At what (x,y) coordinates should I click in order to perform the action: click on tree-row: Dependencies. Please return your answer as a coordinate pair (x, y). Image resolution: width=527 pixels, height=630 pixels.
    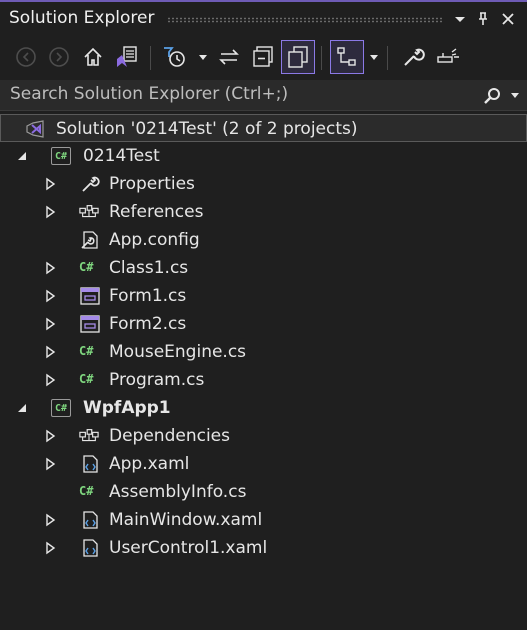
    Looking at the image, I should click on (263, 436).